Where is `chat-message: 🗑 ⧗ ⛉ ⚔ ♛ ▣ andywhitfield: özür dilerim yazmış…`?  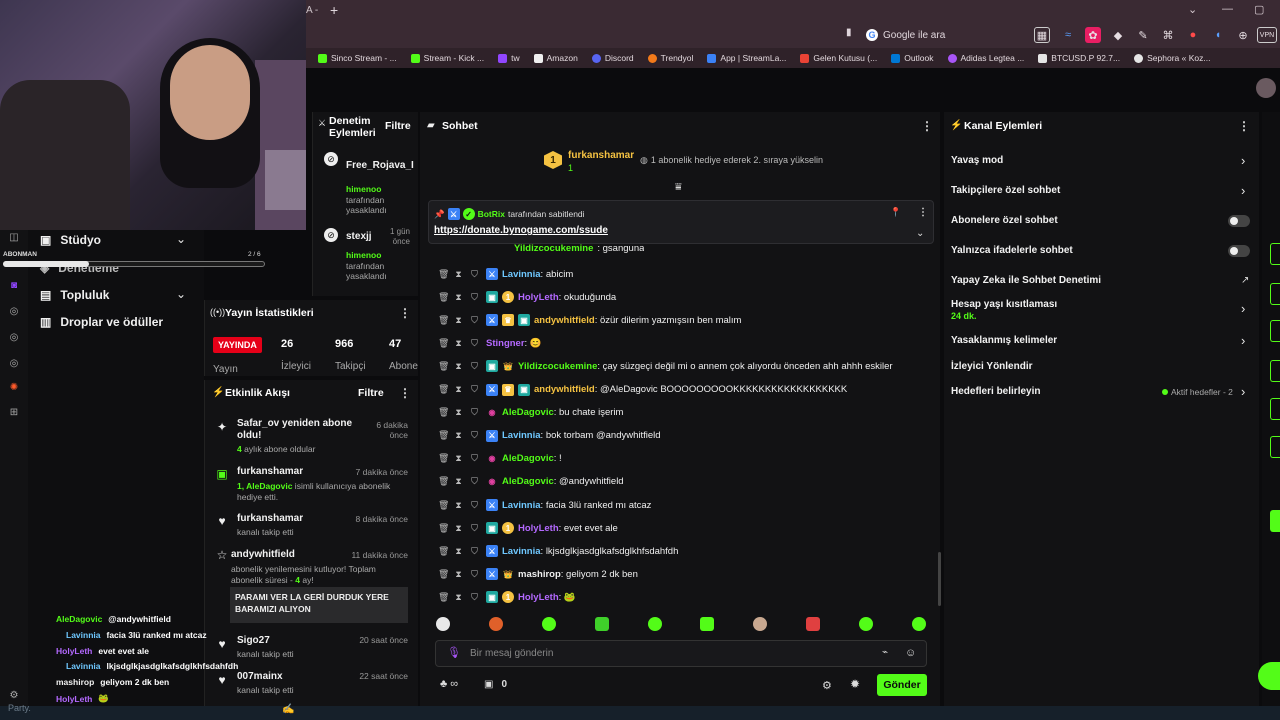
chat-message: 🗑 ⧗ ⛉ ⚔ ♛ ▣ andywhitfield: özür dilerim yazmış… is located at coordinates (589, 320).